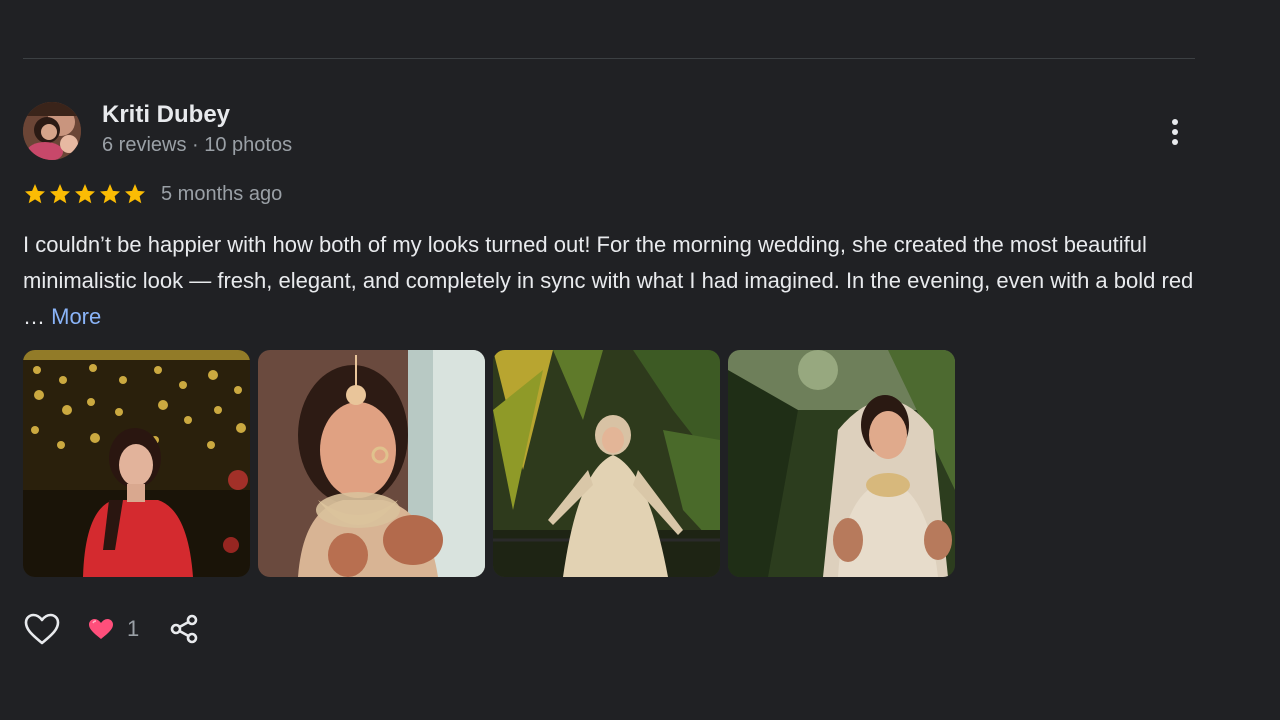 The image size is (1280, 720). Describe the element at coordinates (609, 58) in the screenshot. I see `divider` at that location.